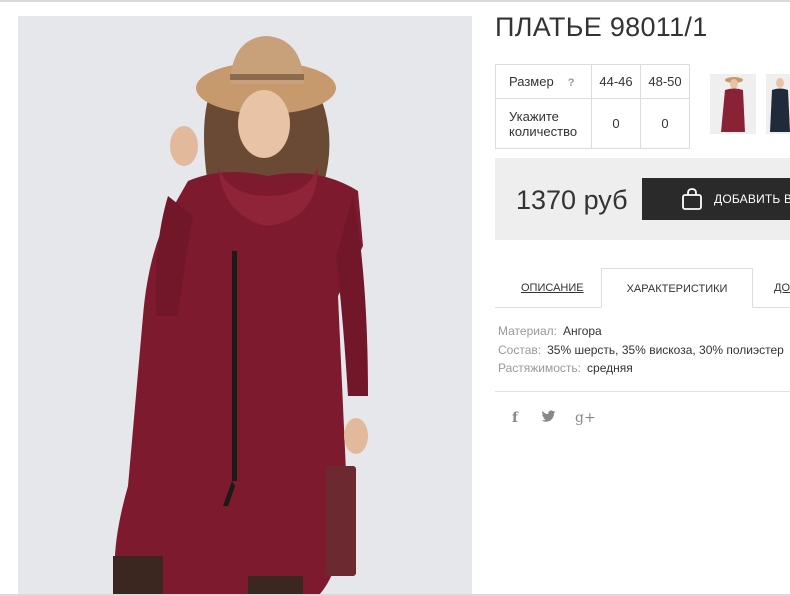 This screenshot has width=790, height=596. Describe the element at coordinates (527, 331) in the screenshot. I see `characteristic-key: Материал:` at that location.